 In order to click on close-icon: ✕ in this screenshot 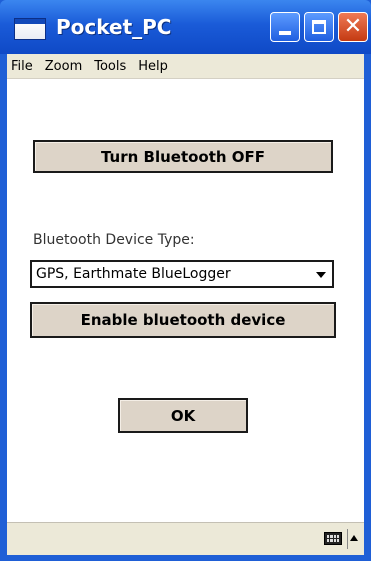, I will do `click(353, 26)`.